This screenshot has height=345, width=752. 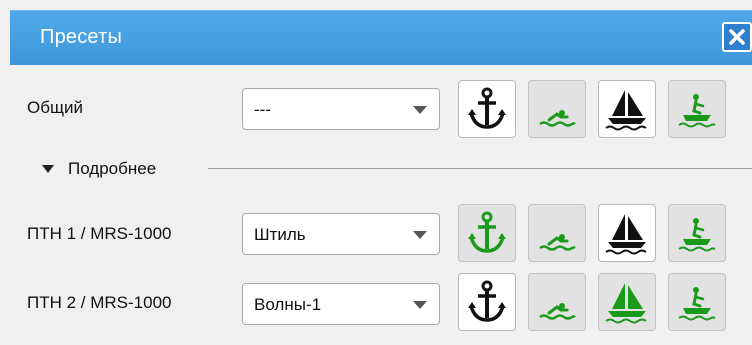 What do you see at coordinates (341, 234) in the screenshot?
I see `preset-combo-ptn1: Штиль` at bounding box center [341, 234].